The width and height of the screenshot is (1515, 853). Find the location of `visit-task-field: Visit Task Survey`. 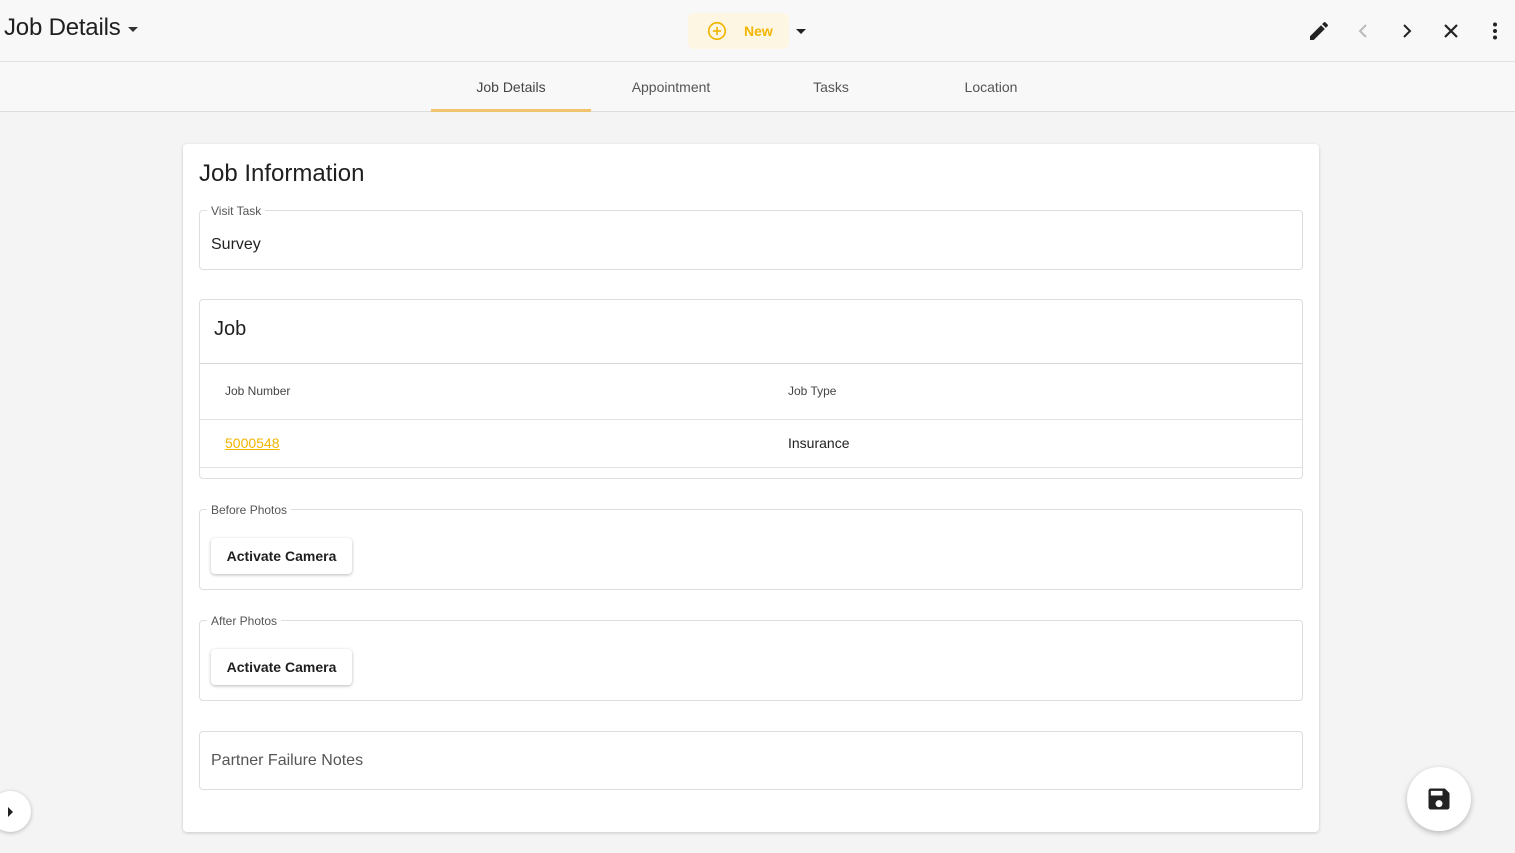

visit-task-field: Visit Task Survey is located at coordinates (751, 237).